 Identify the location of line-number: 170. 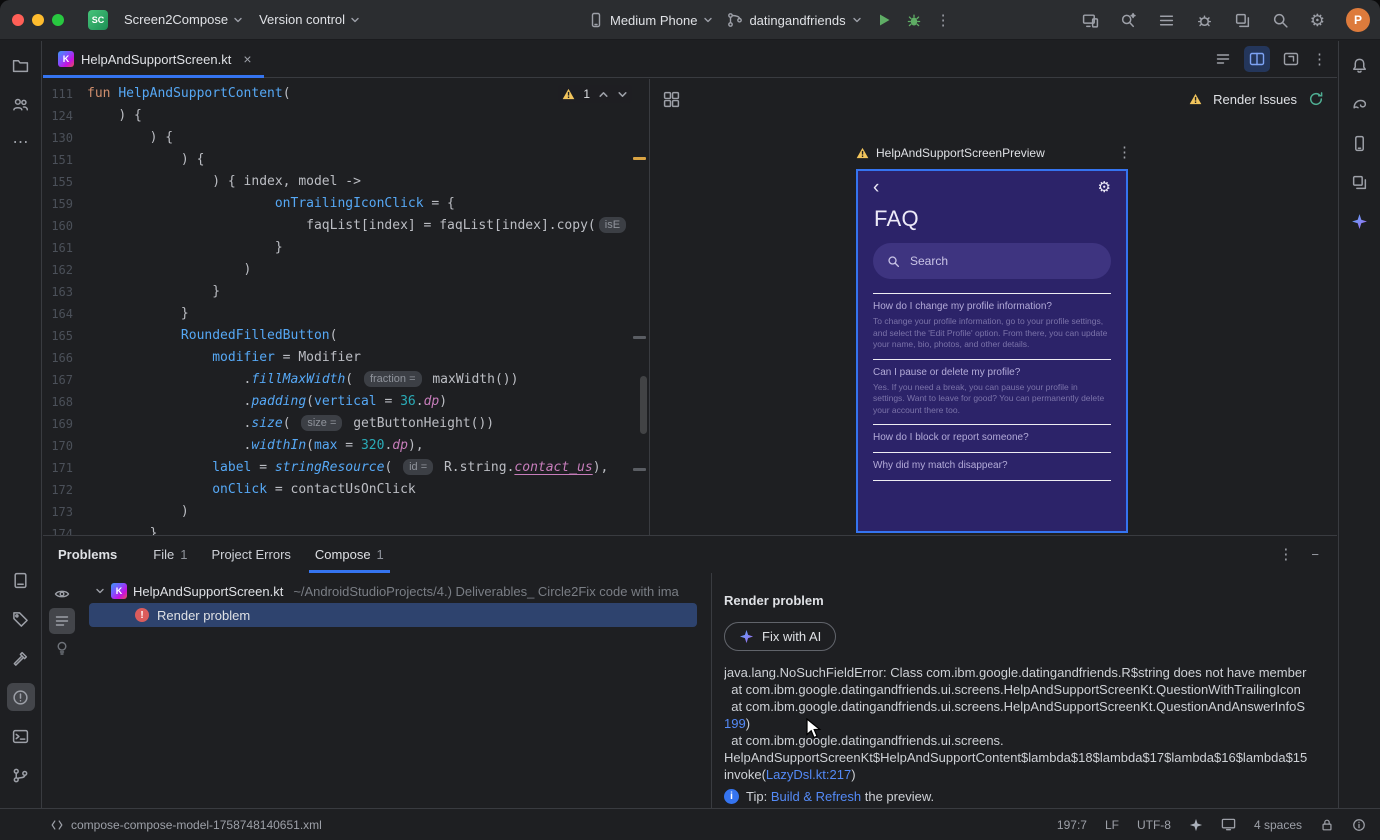
(65, 446).